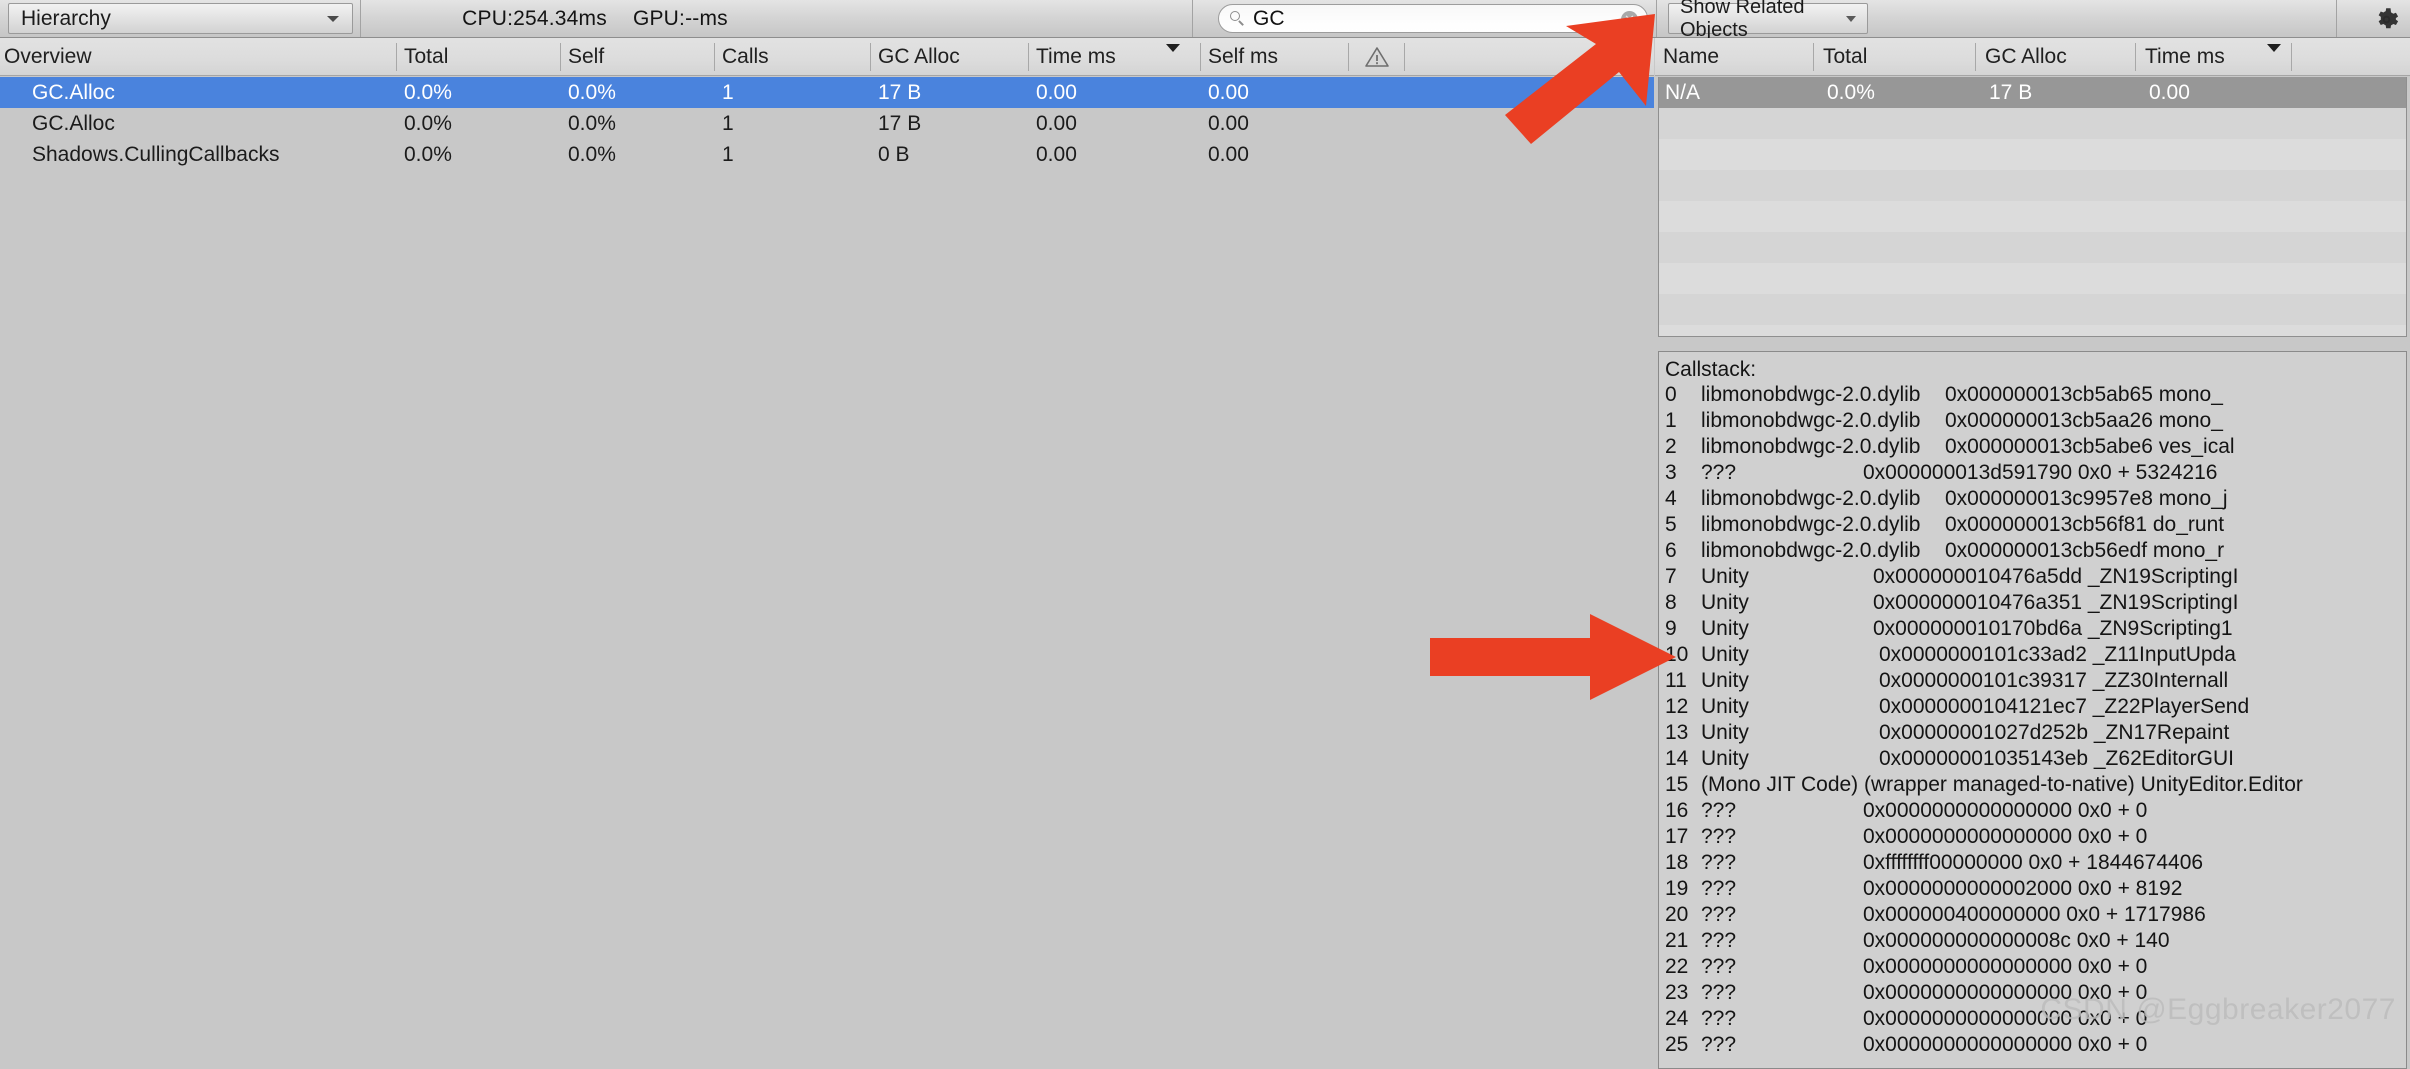 Image resolution: width=2410 pixels, height=1069 pixels. Describe the element at coordinates (1711, 369) in the screenshot. I see `callstack-title: Callstack:` at that location.